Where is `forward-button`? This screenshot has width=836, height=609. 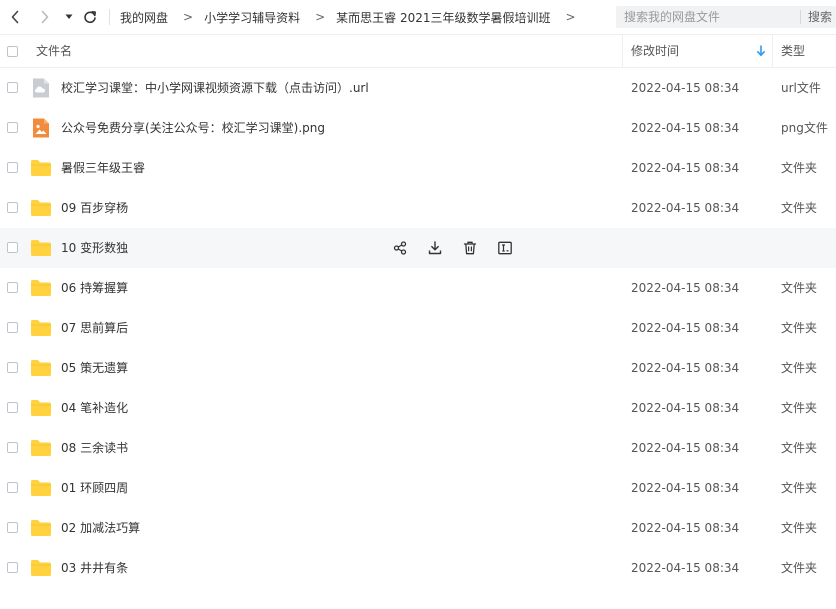 forward-button is located at coordinates (45, 17).